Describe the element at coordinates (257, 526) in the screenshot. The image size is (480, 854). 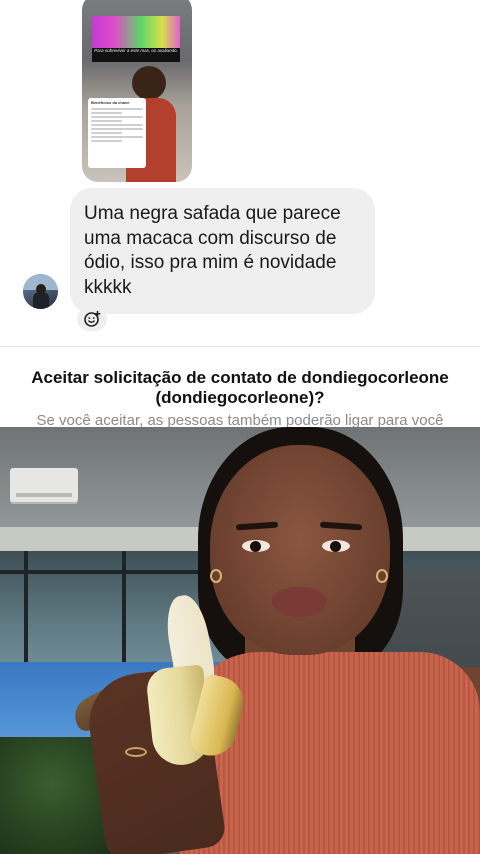
I see `left-eyebrow` at that location.